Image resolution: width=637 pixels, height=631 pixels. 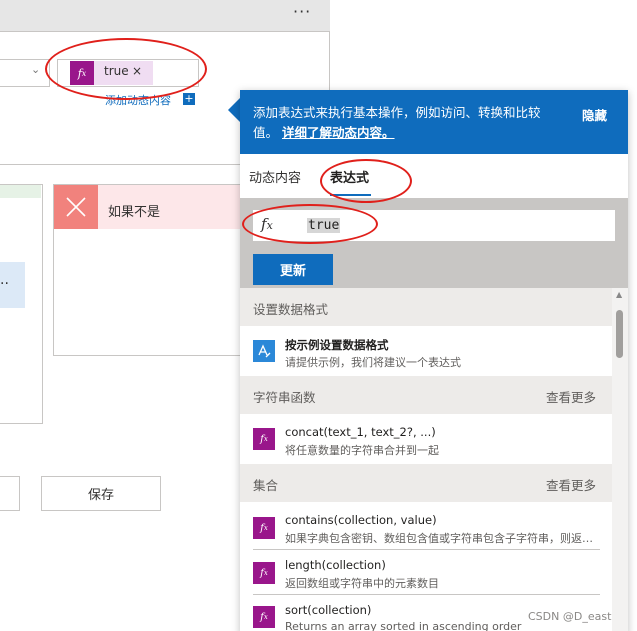 I want to click on tab-dynamic-content: 动态内容, so click(x=275, y=176).